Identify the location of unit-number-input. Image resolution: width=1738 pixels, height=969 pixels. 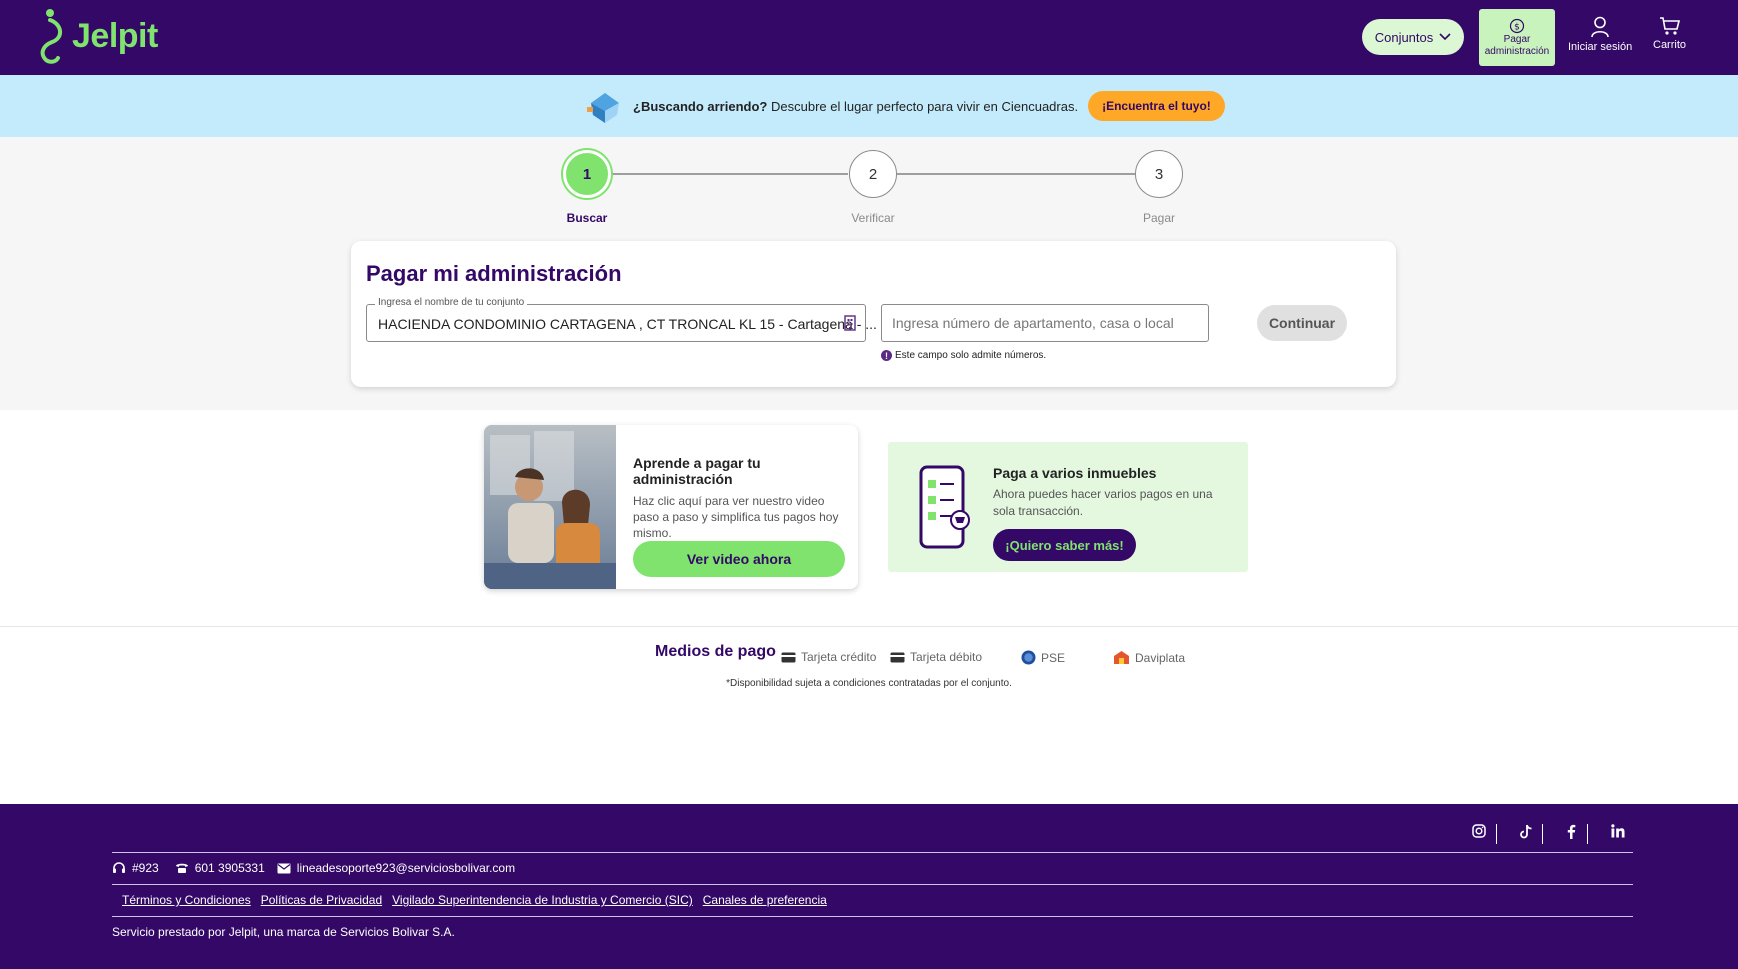
(1045, 323).